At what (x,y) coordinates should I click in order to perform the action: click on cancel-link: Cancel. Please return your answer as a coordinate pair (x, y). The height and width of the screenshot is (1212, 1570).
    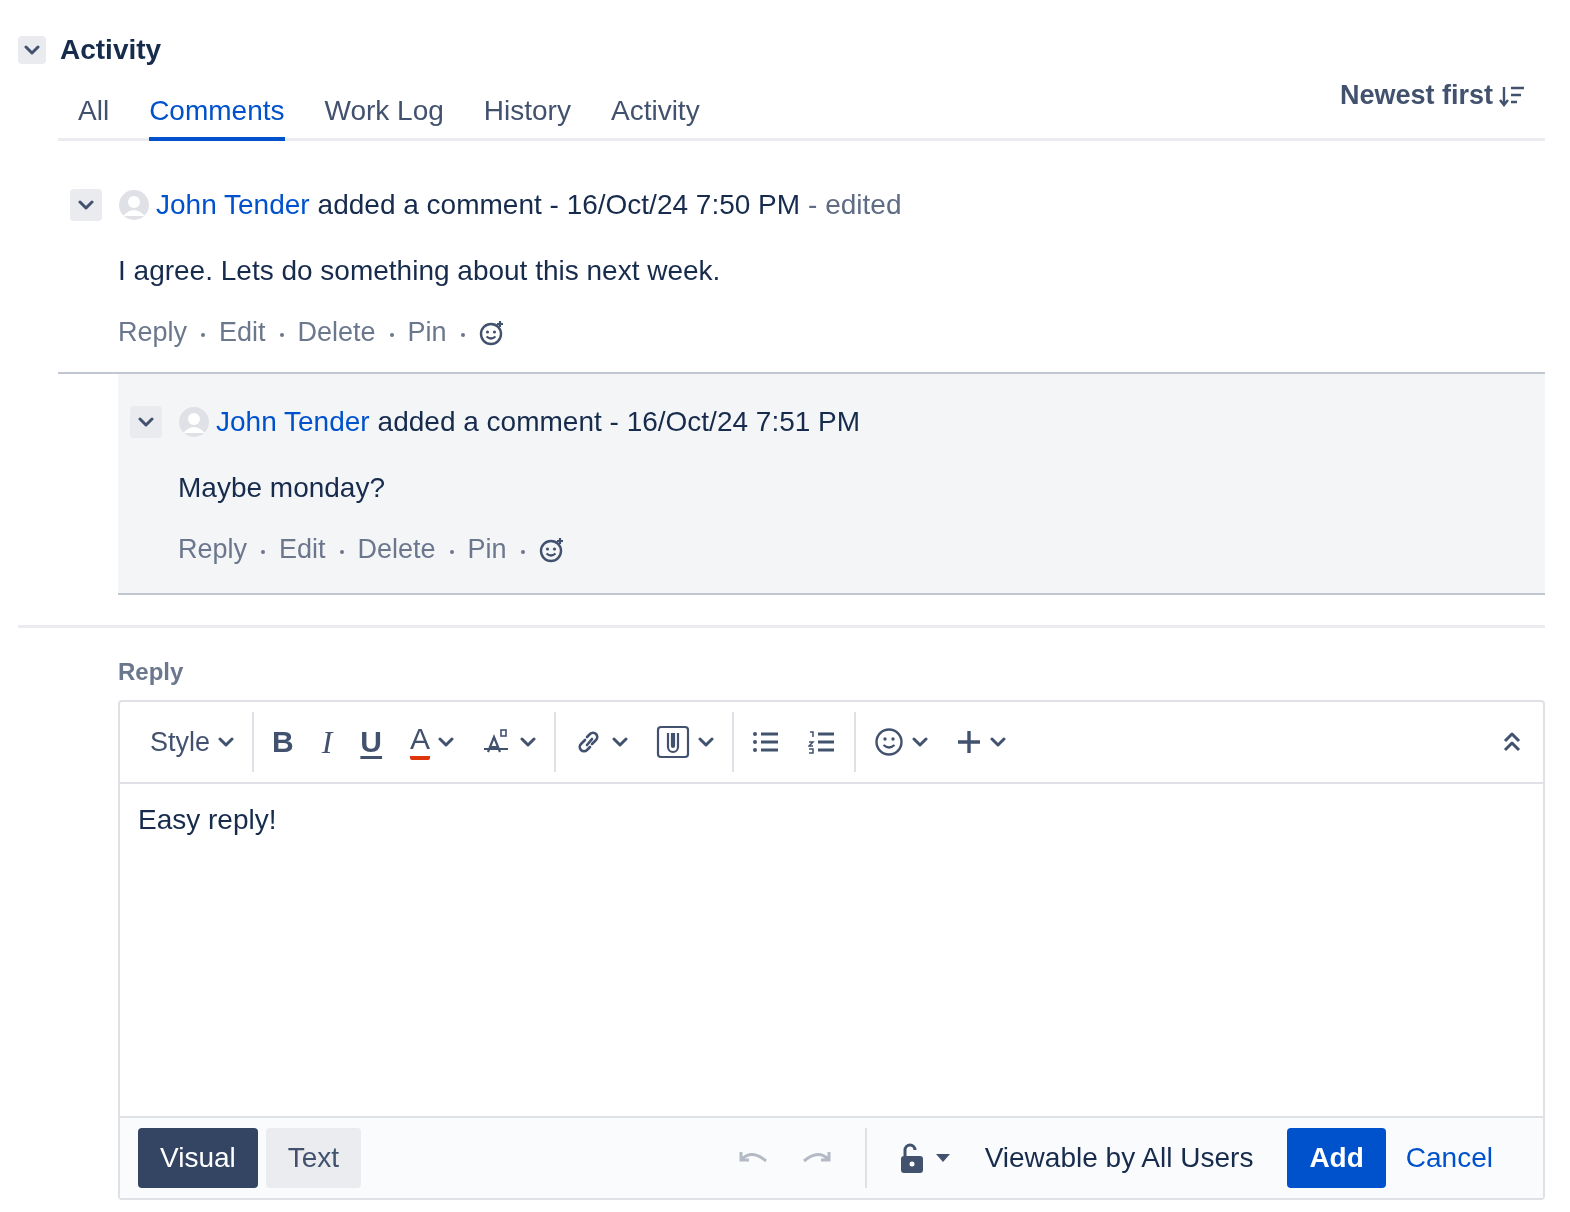
    Looking at the image, I should click on (1449, 1158).